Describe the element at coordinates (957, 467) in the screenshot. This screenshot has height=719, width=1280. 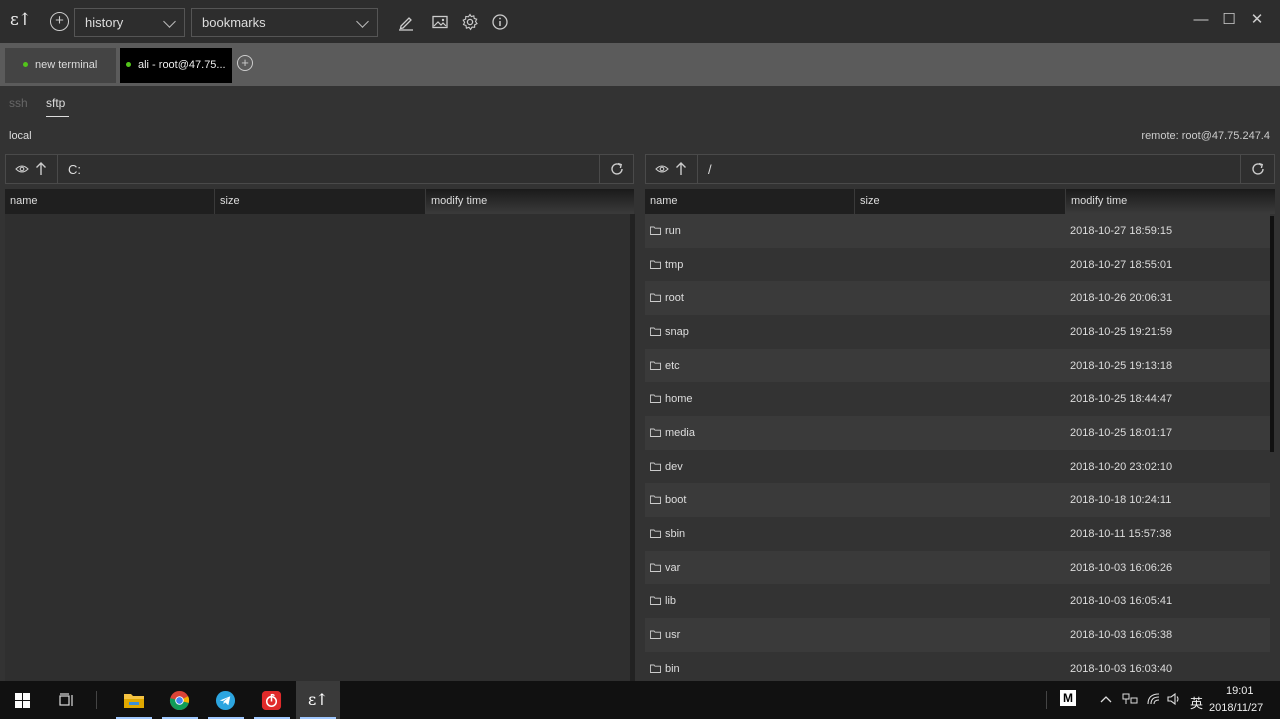
I see `file-row: dev 2018-10-20 23:02:10` at that location.